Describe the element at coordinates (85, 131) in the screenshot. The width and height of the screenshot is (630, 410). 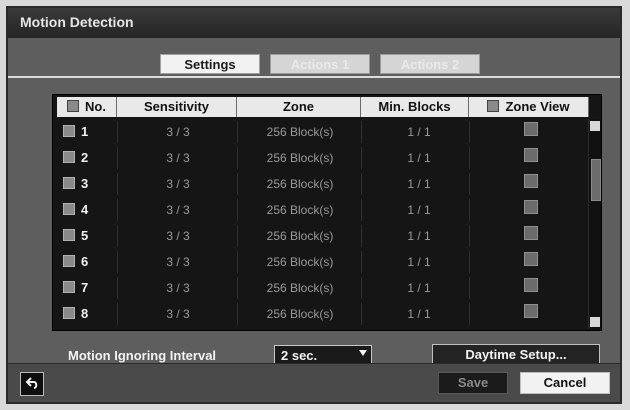
I see `row-number: 1` at that location.